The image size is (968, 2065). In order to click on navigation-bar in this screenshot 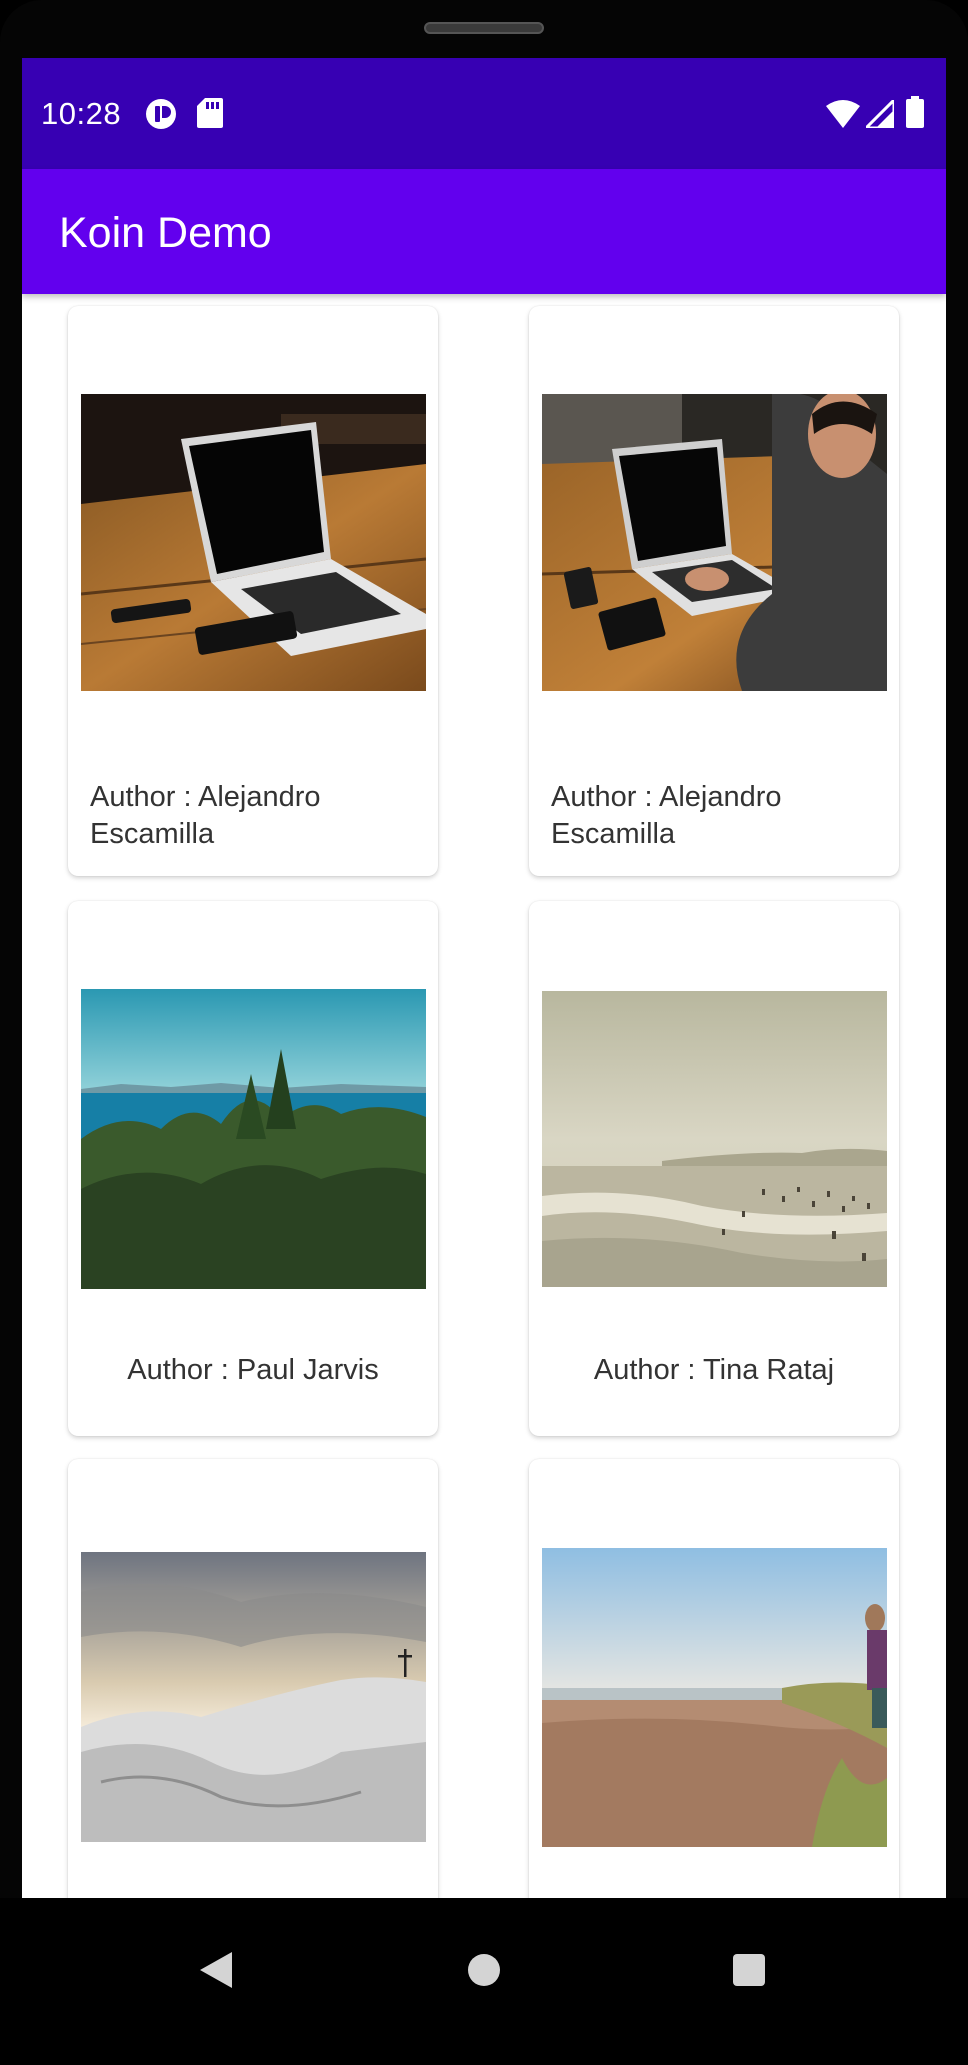, I will do `click(484, 1981)`.